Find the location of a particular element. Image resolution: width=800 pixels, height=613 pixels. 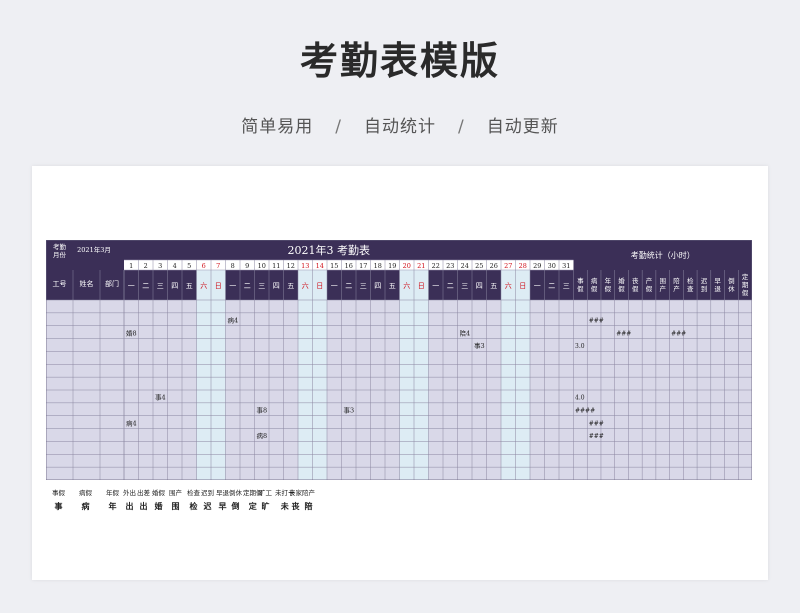

page-subtitle: 简单易用 / 自动统计 / 自动更新 is located at coordinates (400, 124).